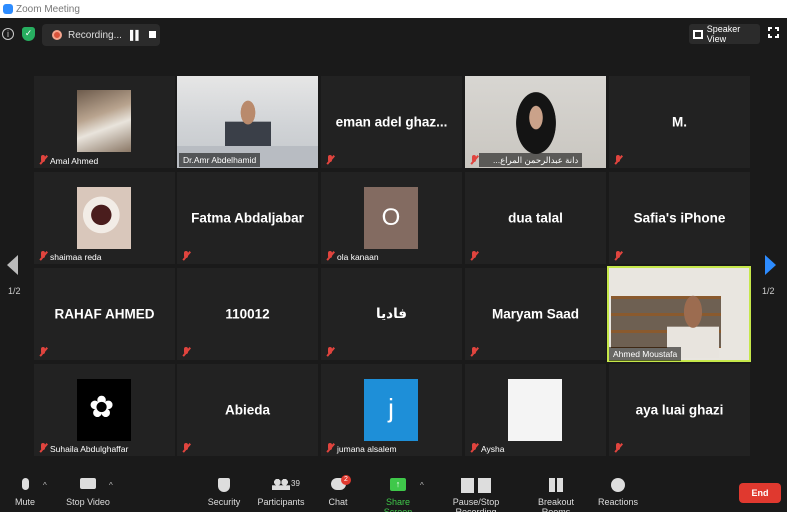 The width and height of the screenshot is (787, 512). What do you see at coordinates (101, 35) in the screenshot?
I see `recording-indicator: Recording... ▌▌` at bounding box center [101, 35].